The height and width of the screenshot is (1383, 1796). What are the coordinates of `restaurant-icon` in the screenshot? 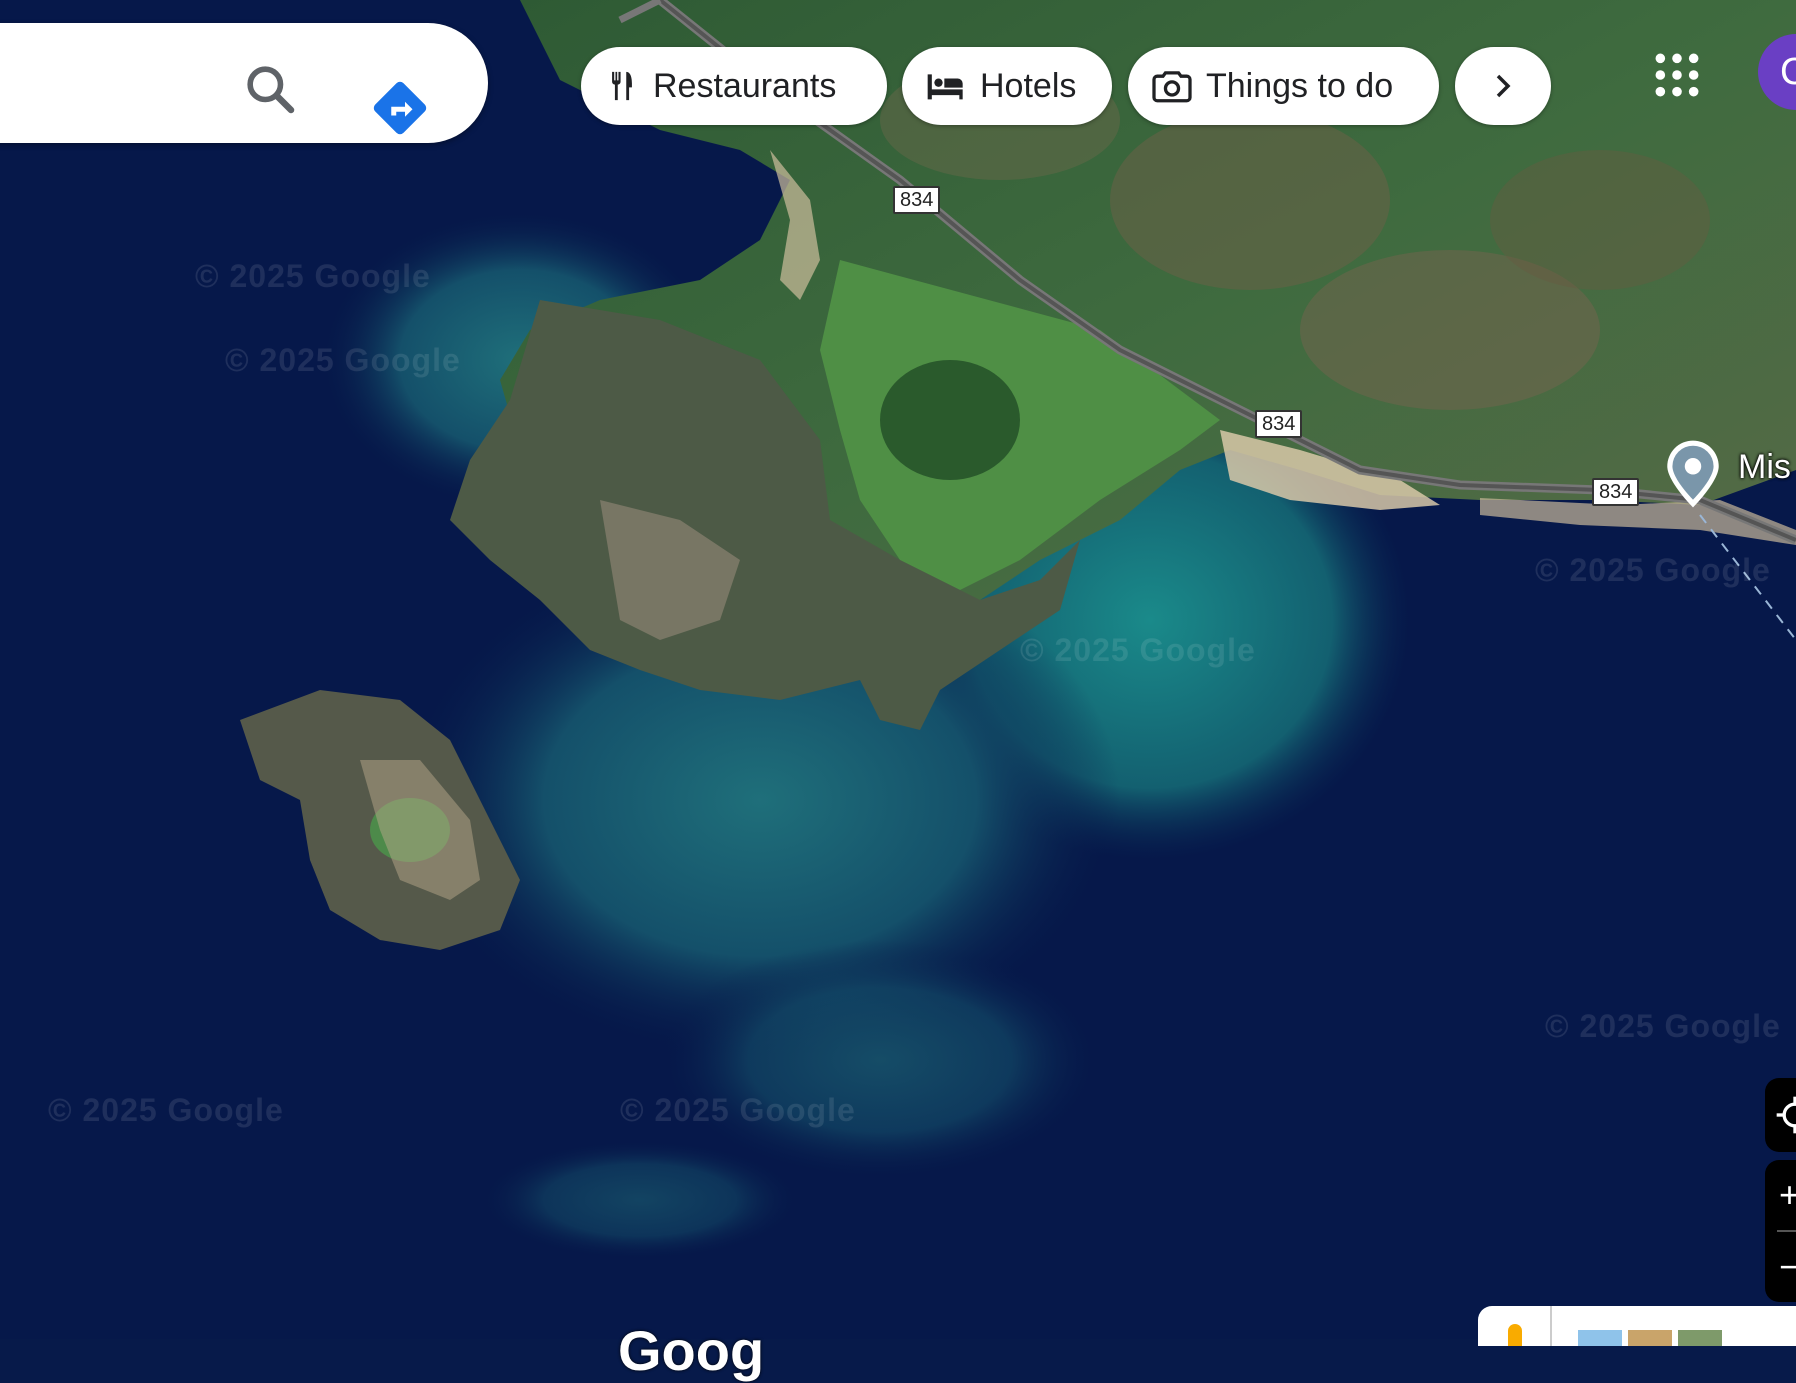 It's located at (622, 86).